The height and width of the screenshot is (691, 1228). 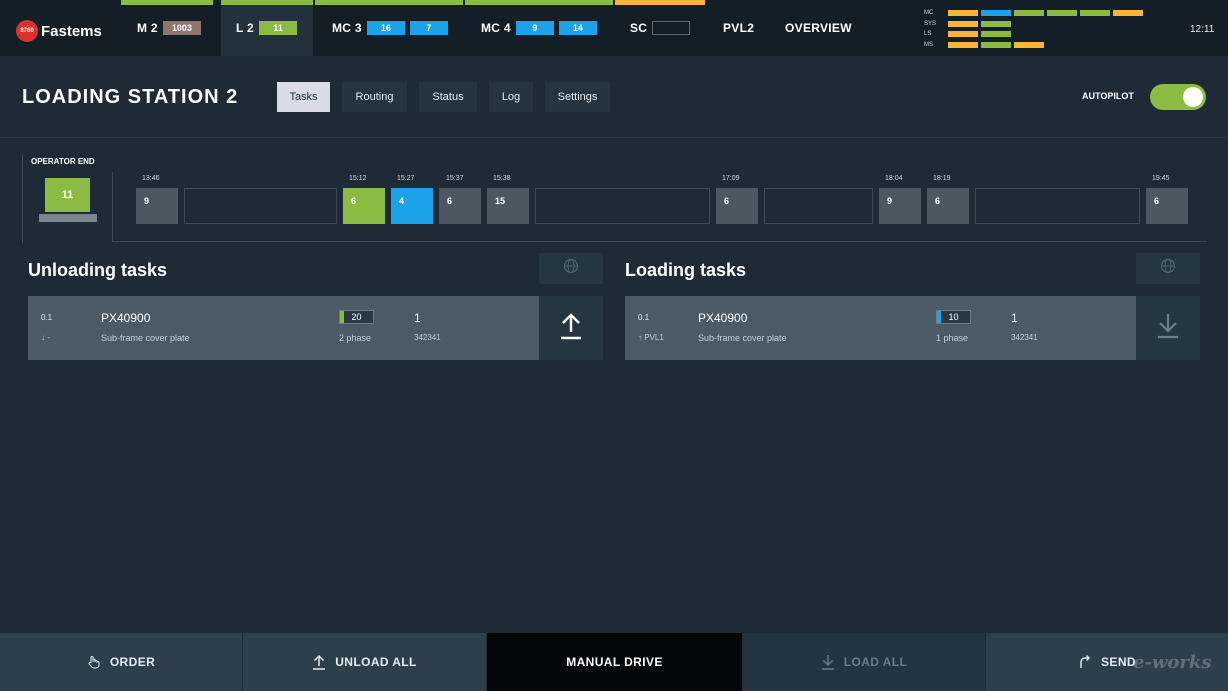 What do you see at coordinates (1168, 268) in the screenshot?
I see `loading-globe-button` at bounding box center [1168, 268].